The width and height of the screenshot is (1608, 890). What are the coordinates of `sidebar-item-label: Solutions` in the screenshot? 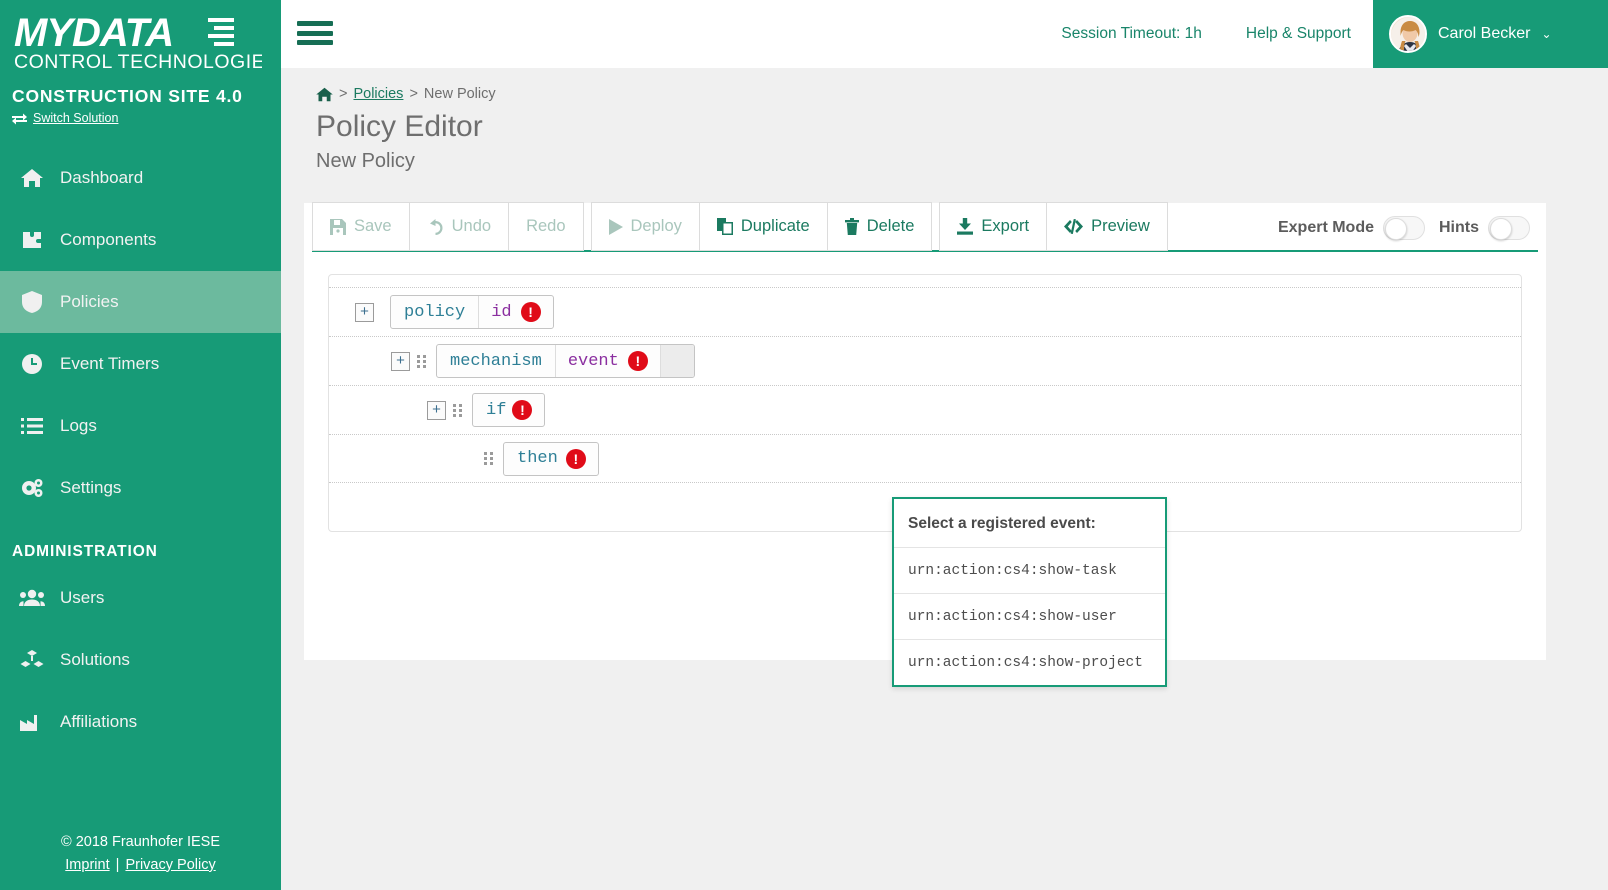 It's located at (95, 659).